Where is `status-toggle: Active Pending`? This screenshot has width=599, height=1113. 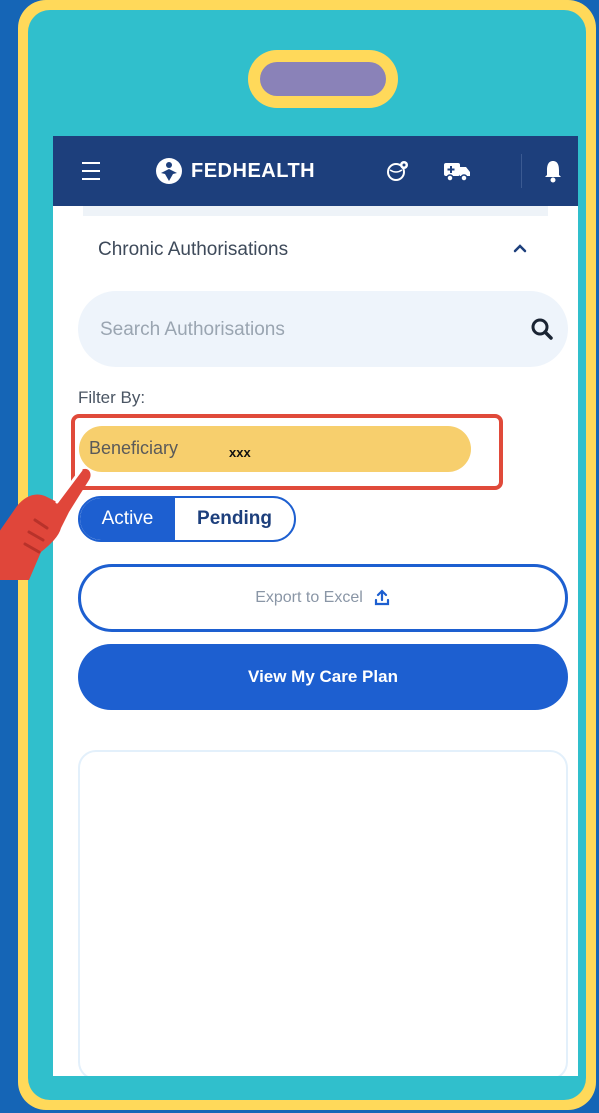
status-toggle: Active Pending is located at coordinates (187, 519).